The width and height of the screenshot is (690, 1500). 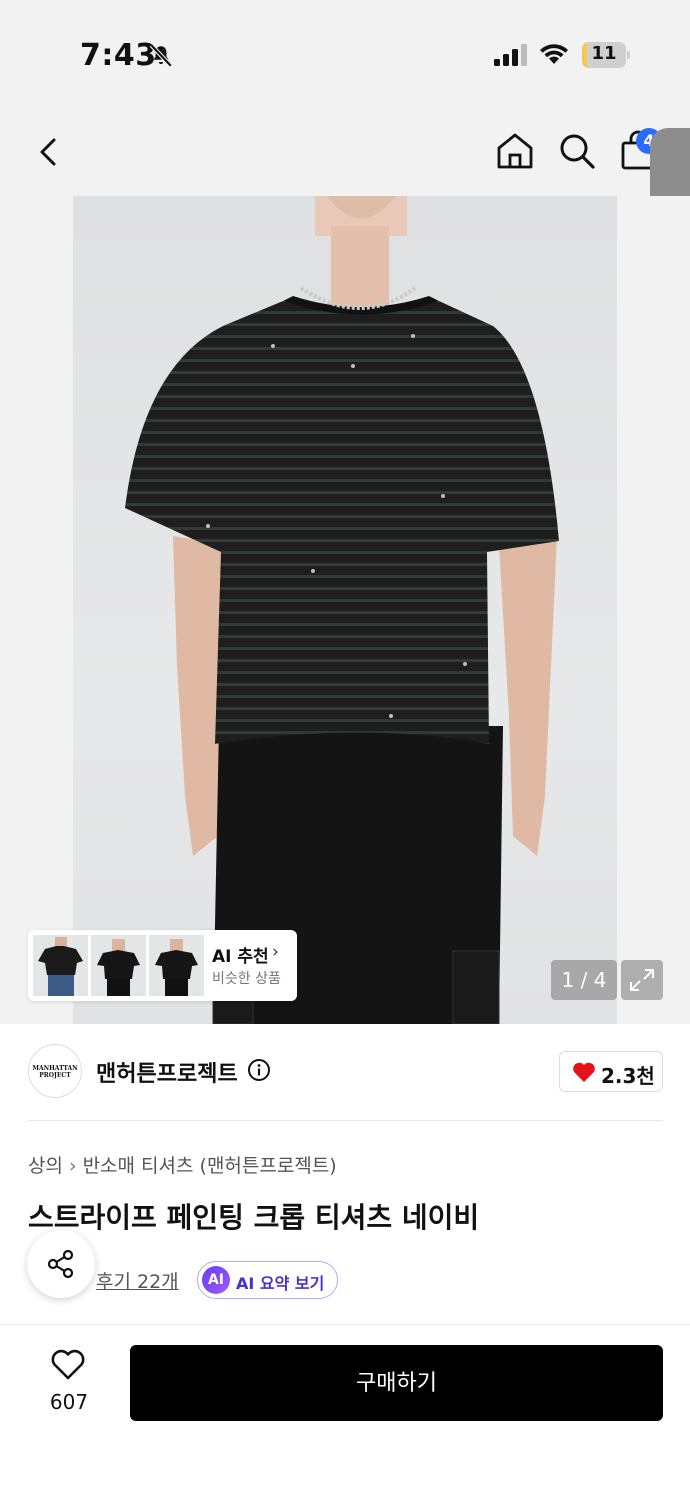 What do you see at coordinates (554, 54) in the screenshot?
I see `wifi-icon` at bounding box center [554, 54].